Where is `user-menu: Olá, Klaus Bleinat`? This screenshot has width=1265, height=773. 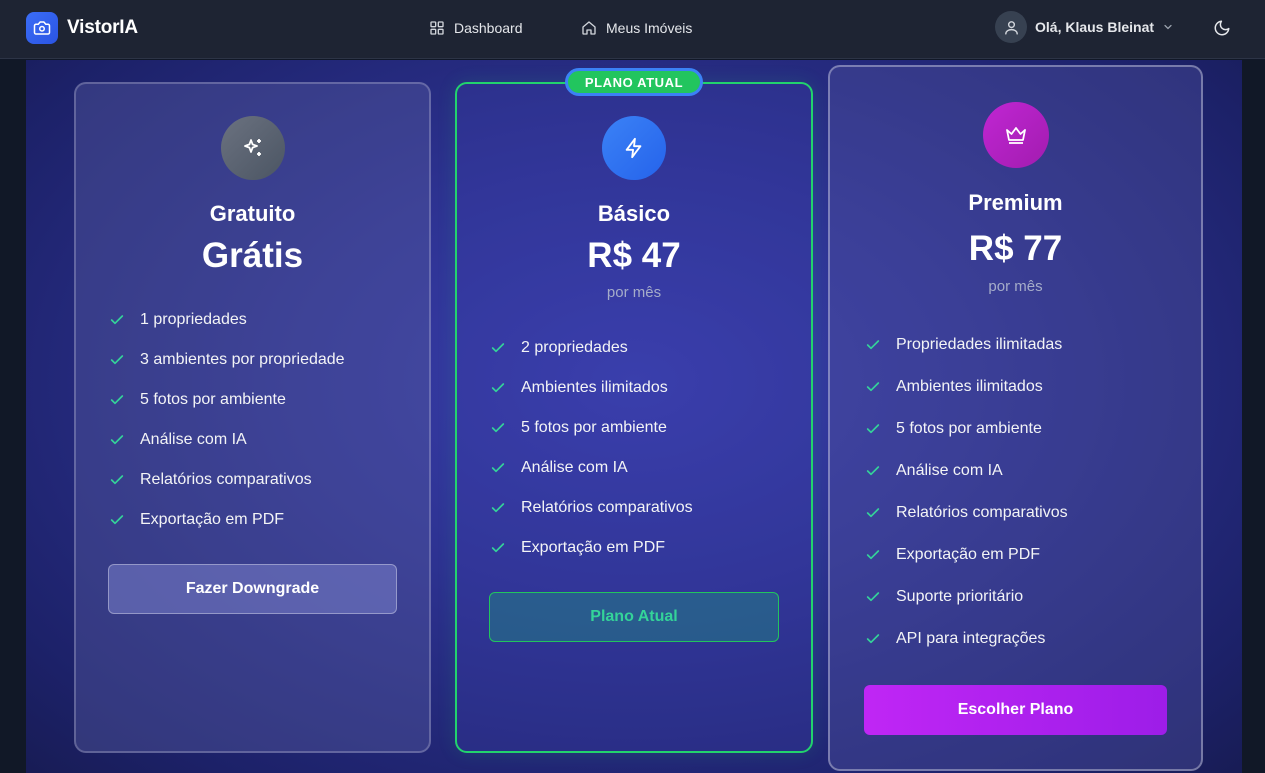 user-menu: Olá, Klaus Bleinat is located at coordinates (1084, 27).